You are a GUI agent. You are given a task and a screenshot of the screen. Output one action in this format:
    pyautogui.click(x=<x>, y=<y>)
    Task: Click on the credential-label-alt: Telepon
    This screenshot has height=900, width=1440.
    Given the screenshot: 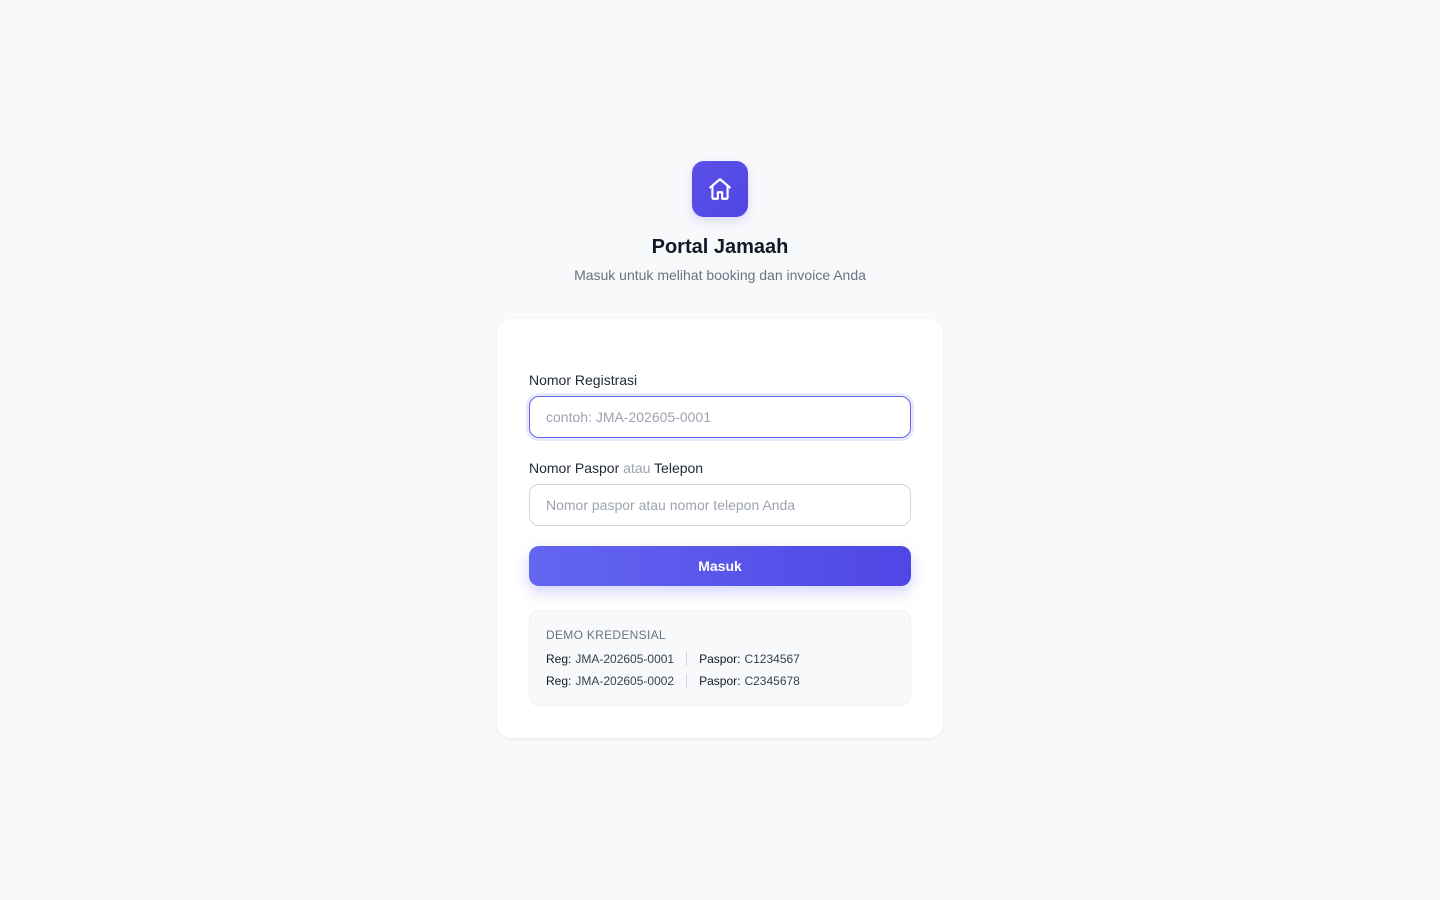 What is the action you would take?
    pyautogui.click(x=679, y=468)
    